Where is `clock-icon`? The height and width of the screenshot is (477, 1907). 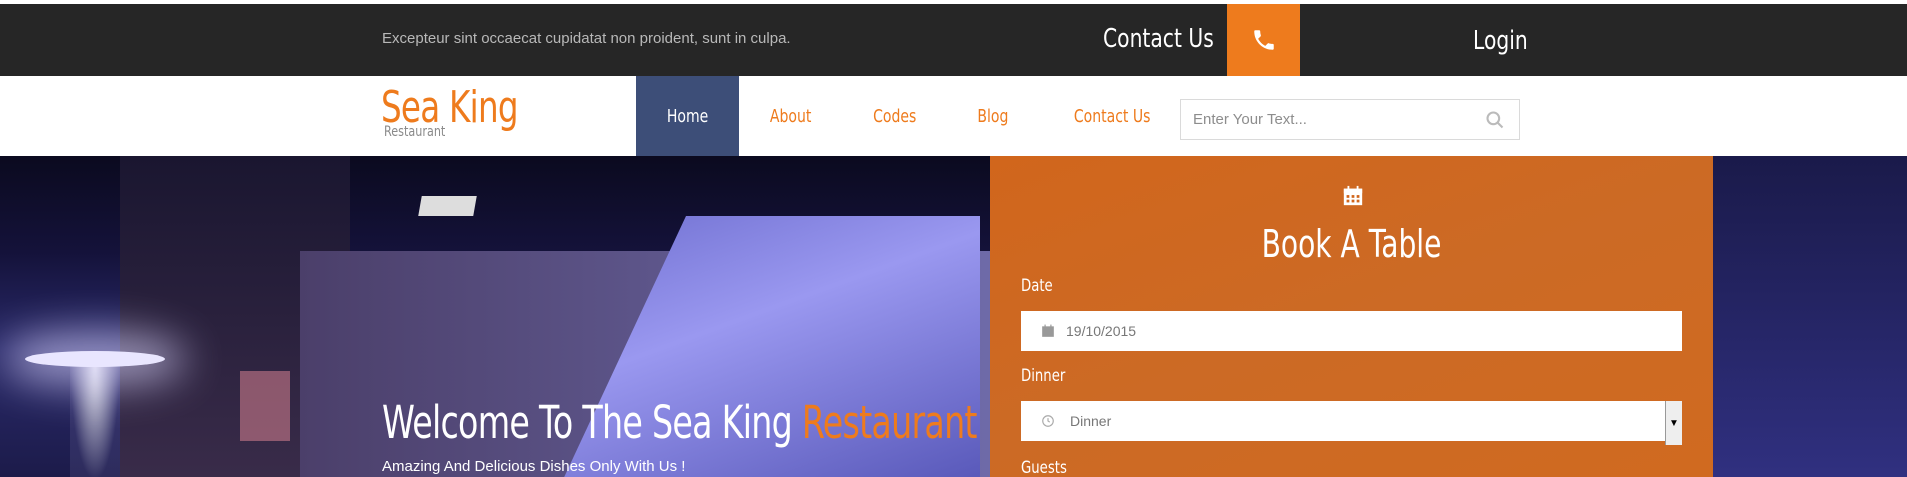 clock-icon is located at coordinates (1048, 423).